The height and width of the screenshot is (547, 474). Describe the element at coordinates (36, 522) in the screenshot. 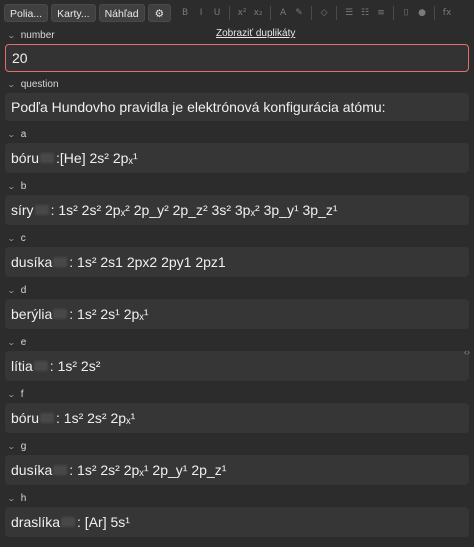

I see `element-name: draslíka` at that location.